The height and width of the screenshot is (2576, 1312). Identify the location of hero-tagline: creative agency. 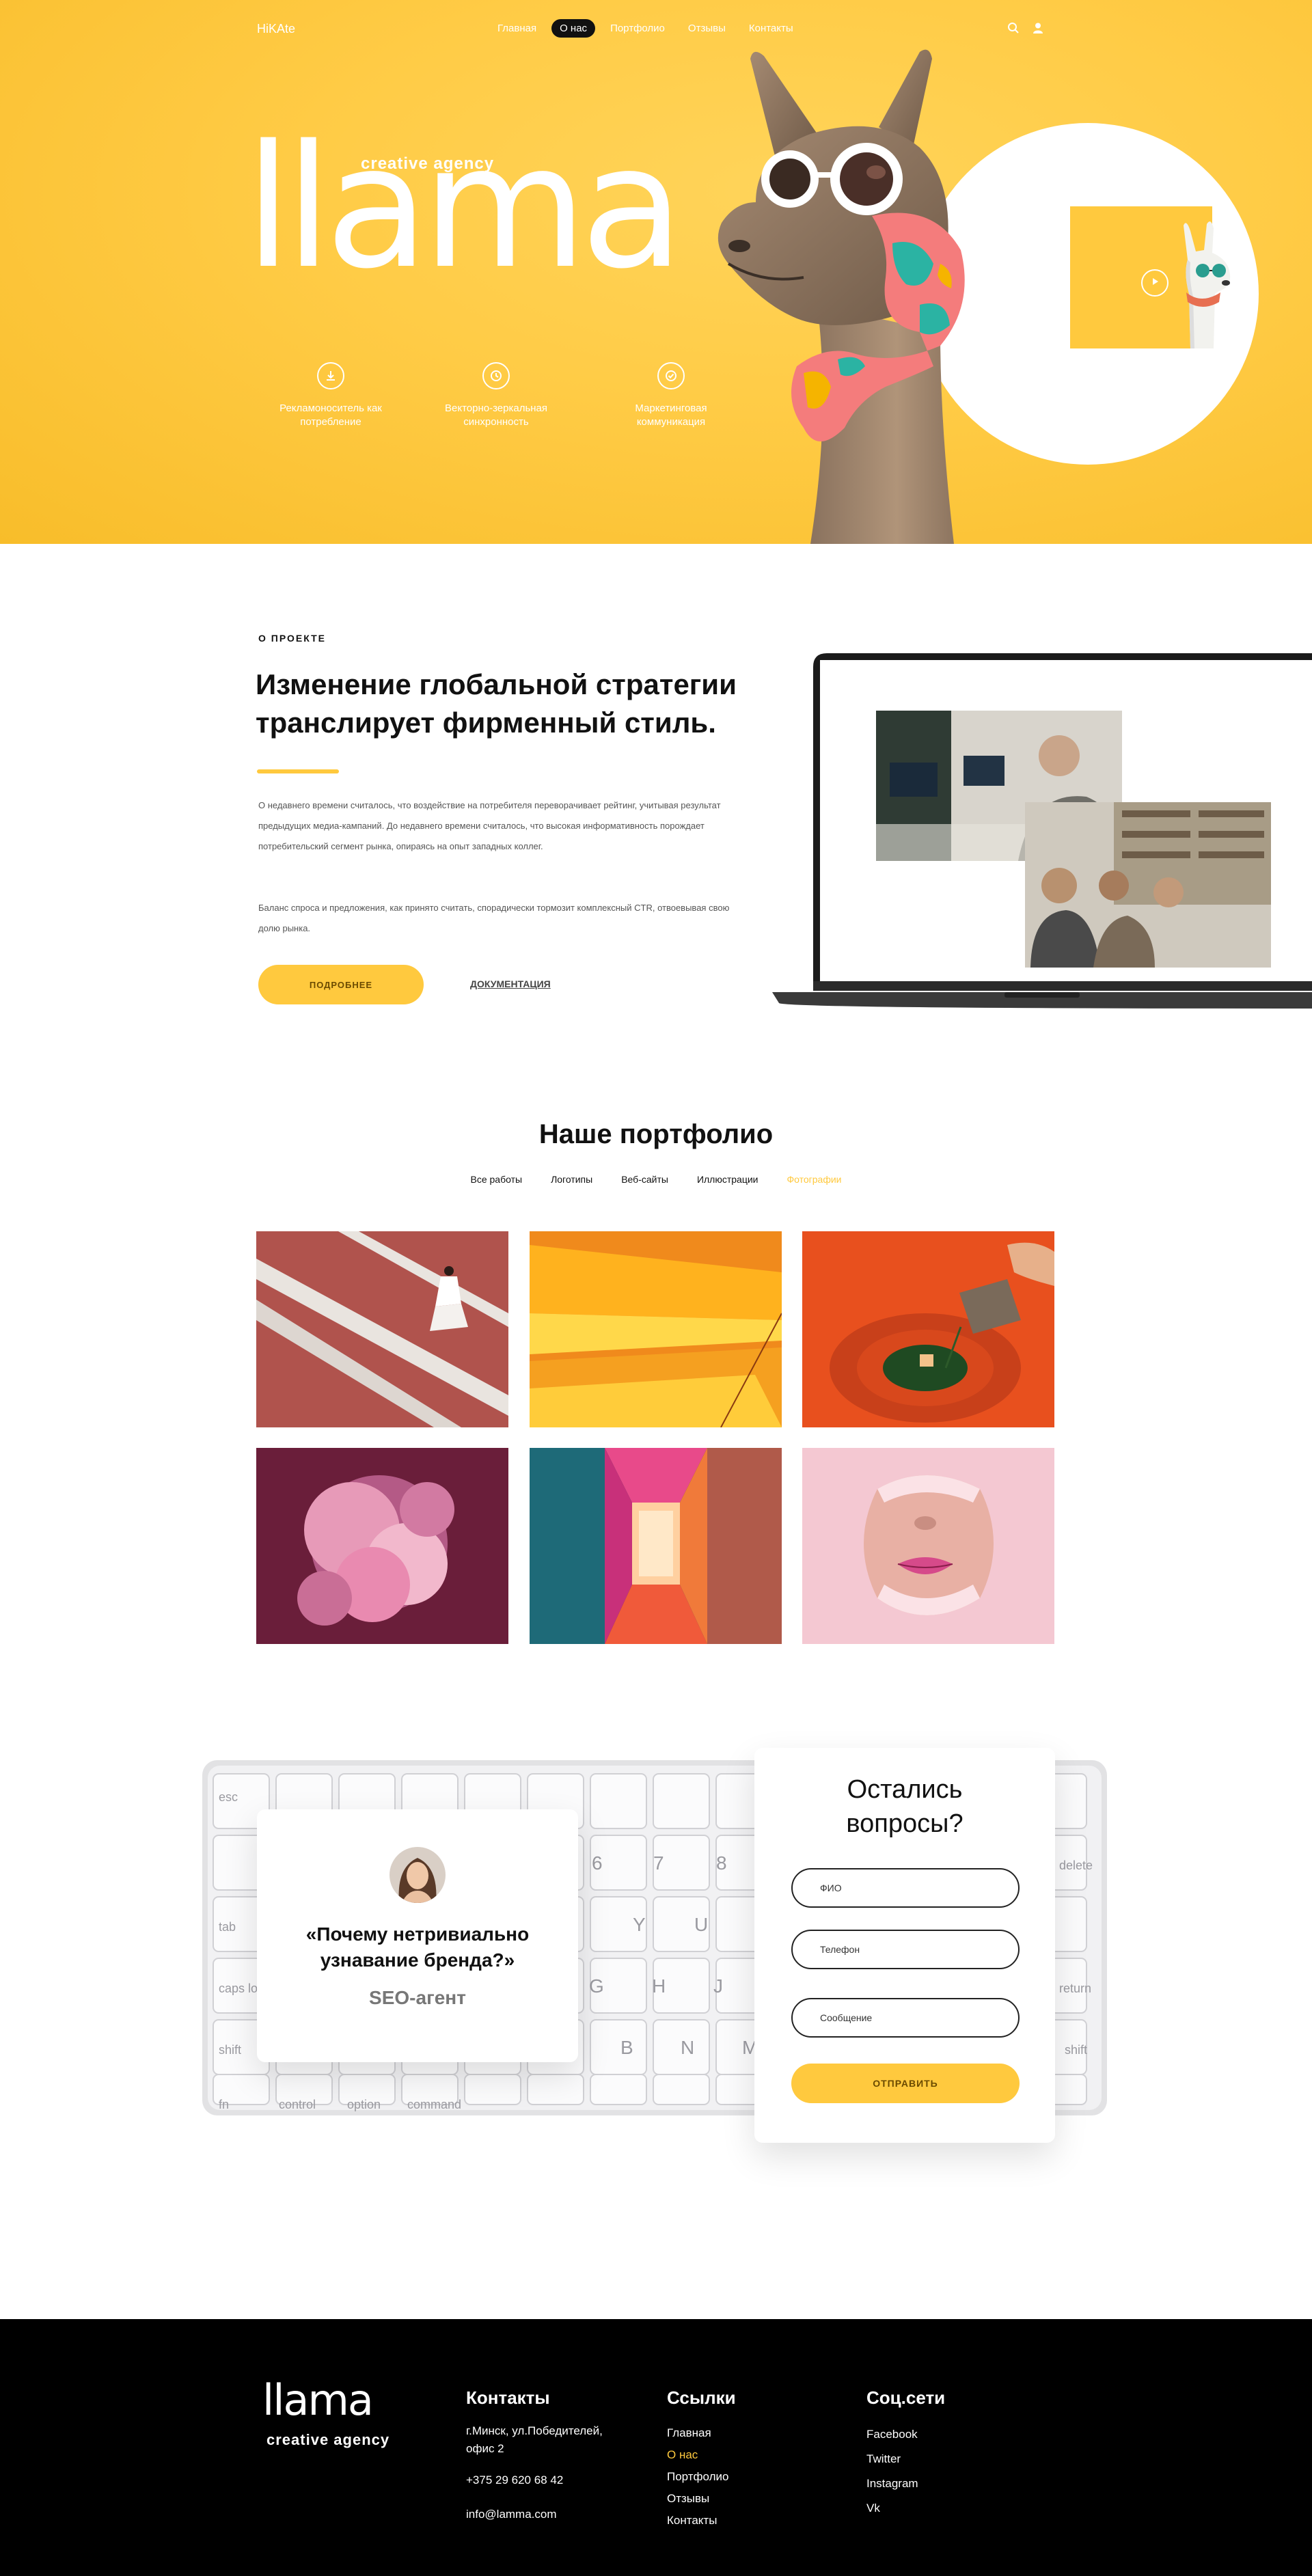
(428, 163).